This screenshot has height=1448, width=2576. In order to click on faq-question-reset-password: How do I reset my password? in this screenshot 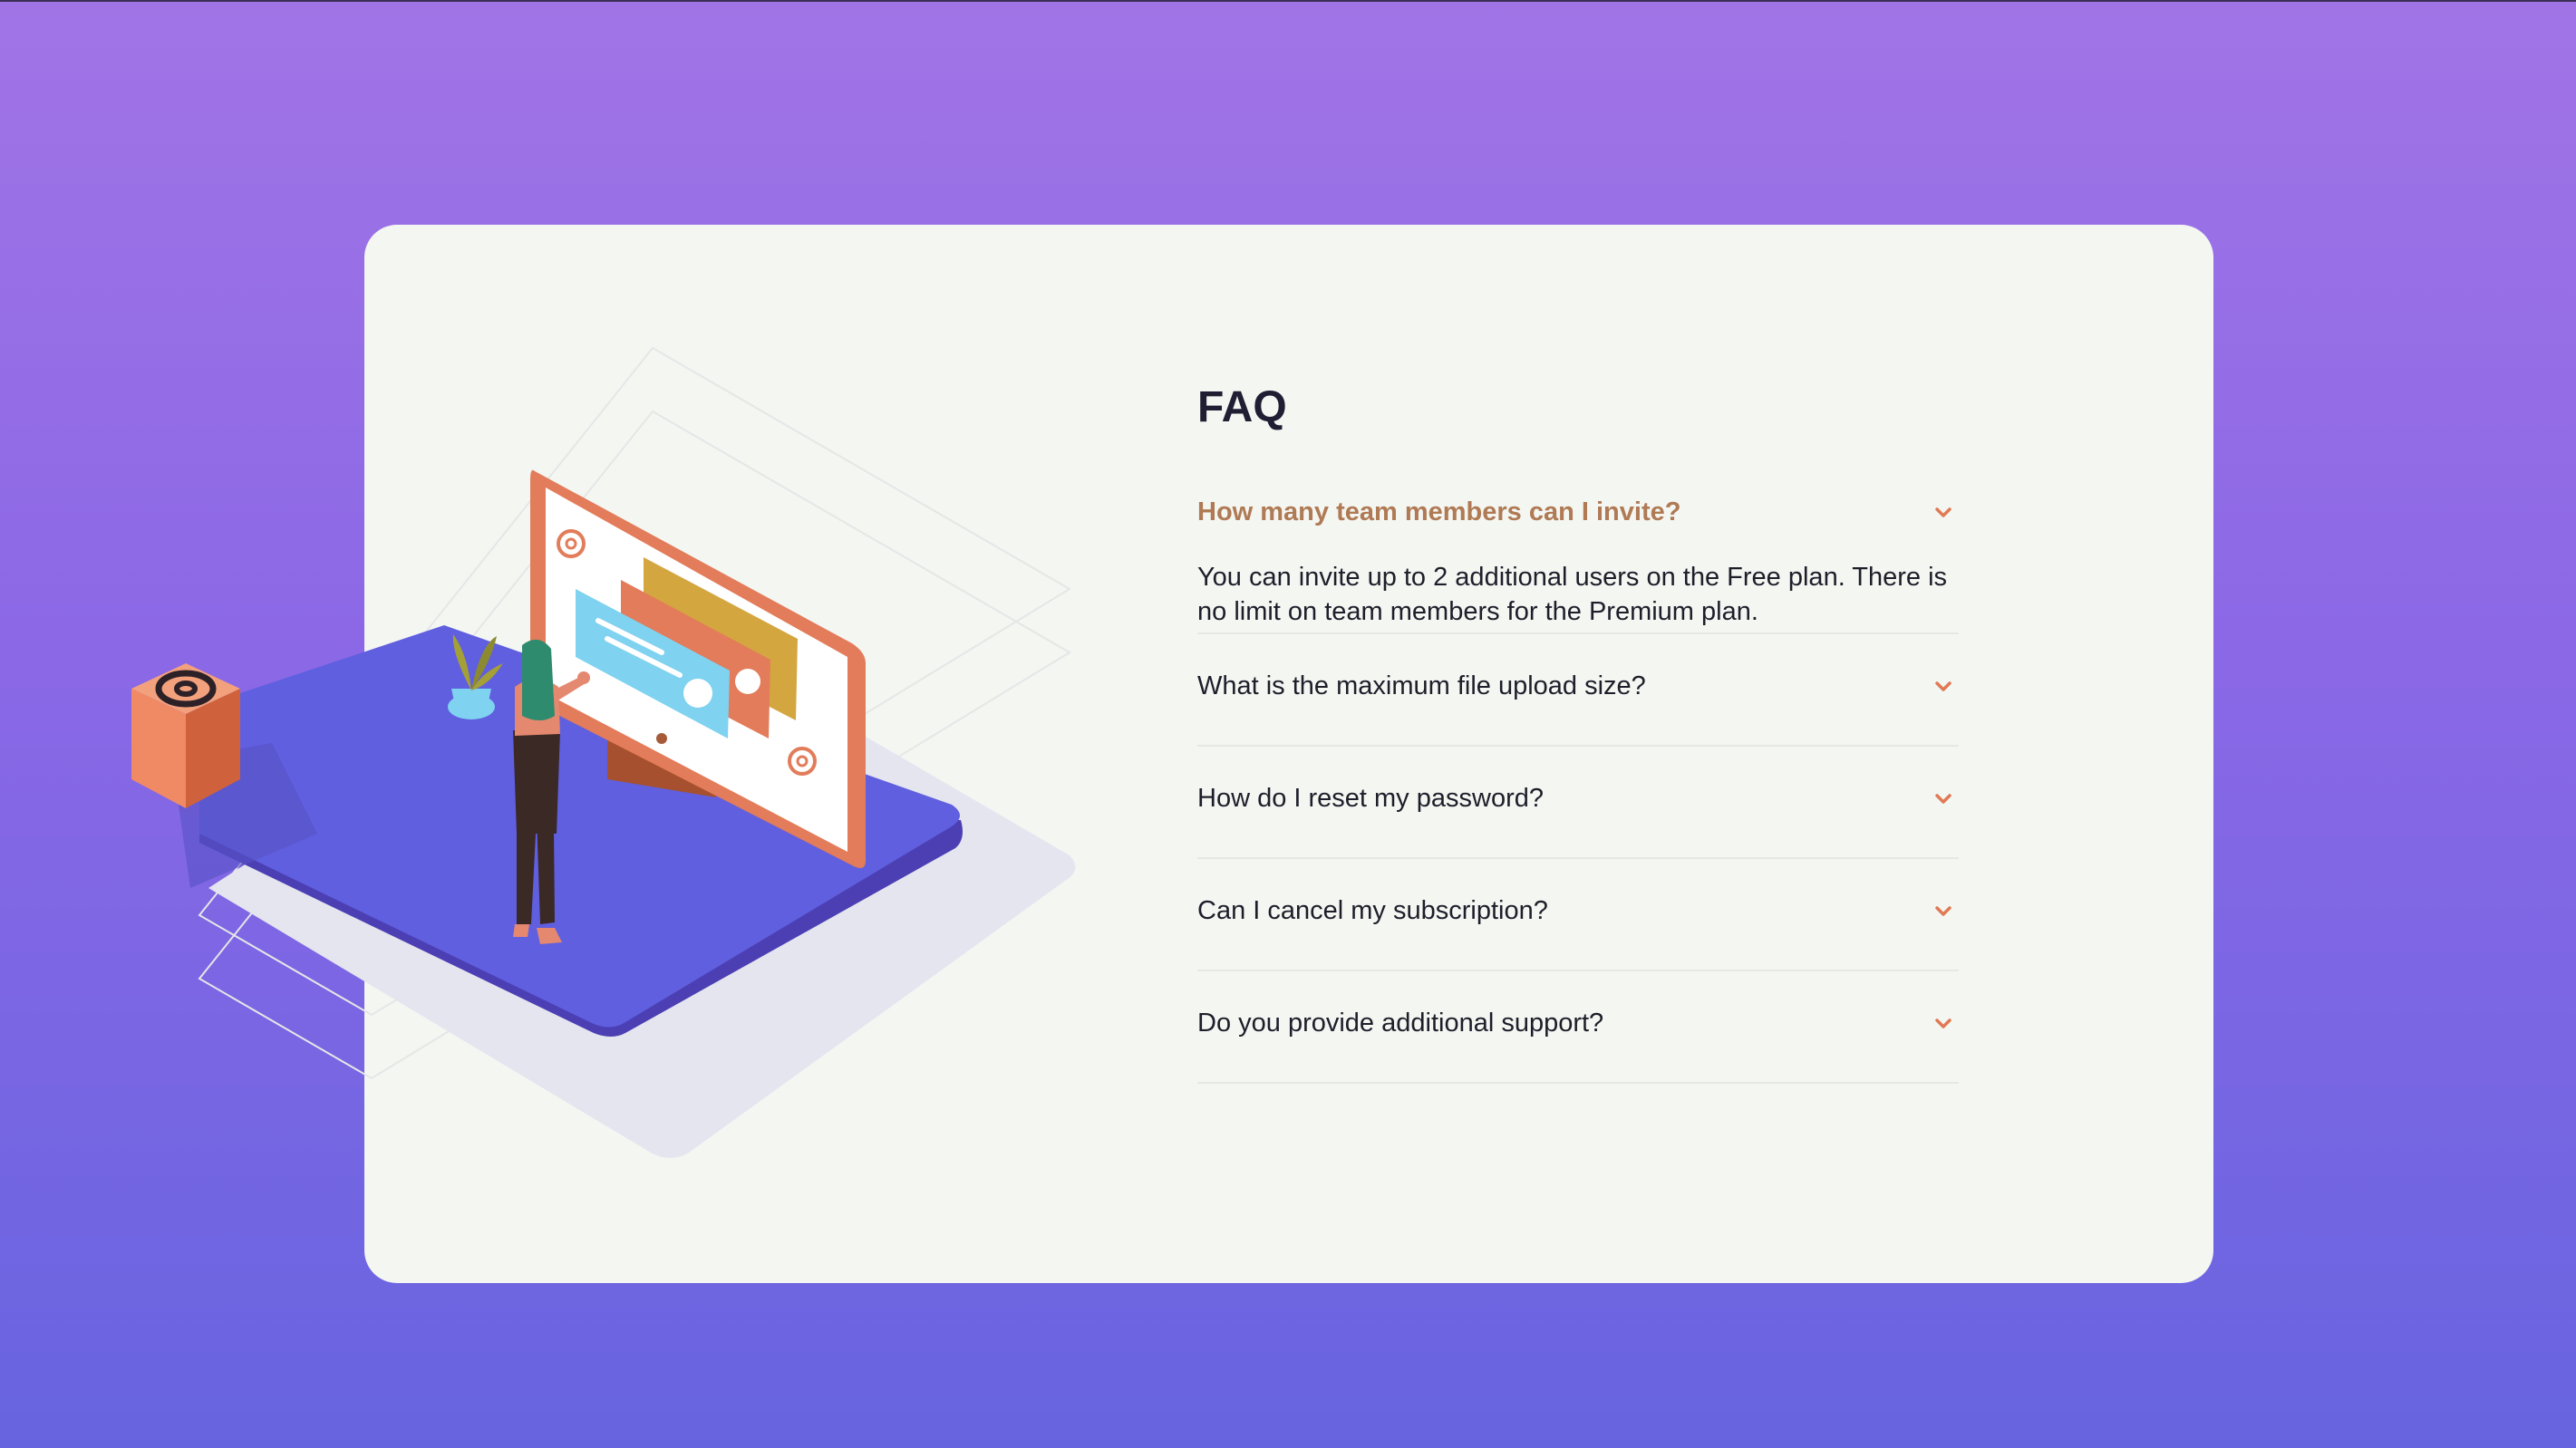, I will do `click(1578, 802)`.